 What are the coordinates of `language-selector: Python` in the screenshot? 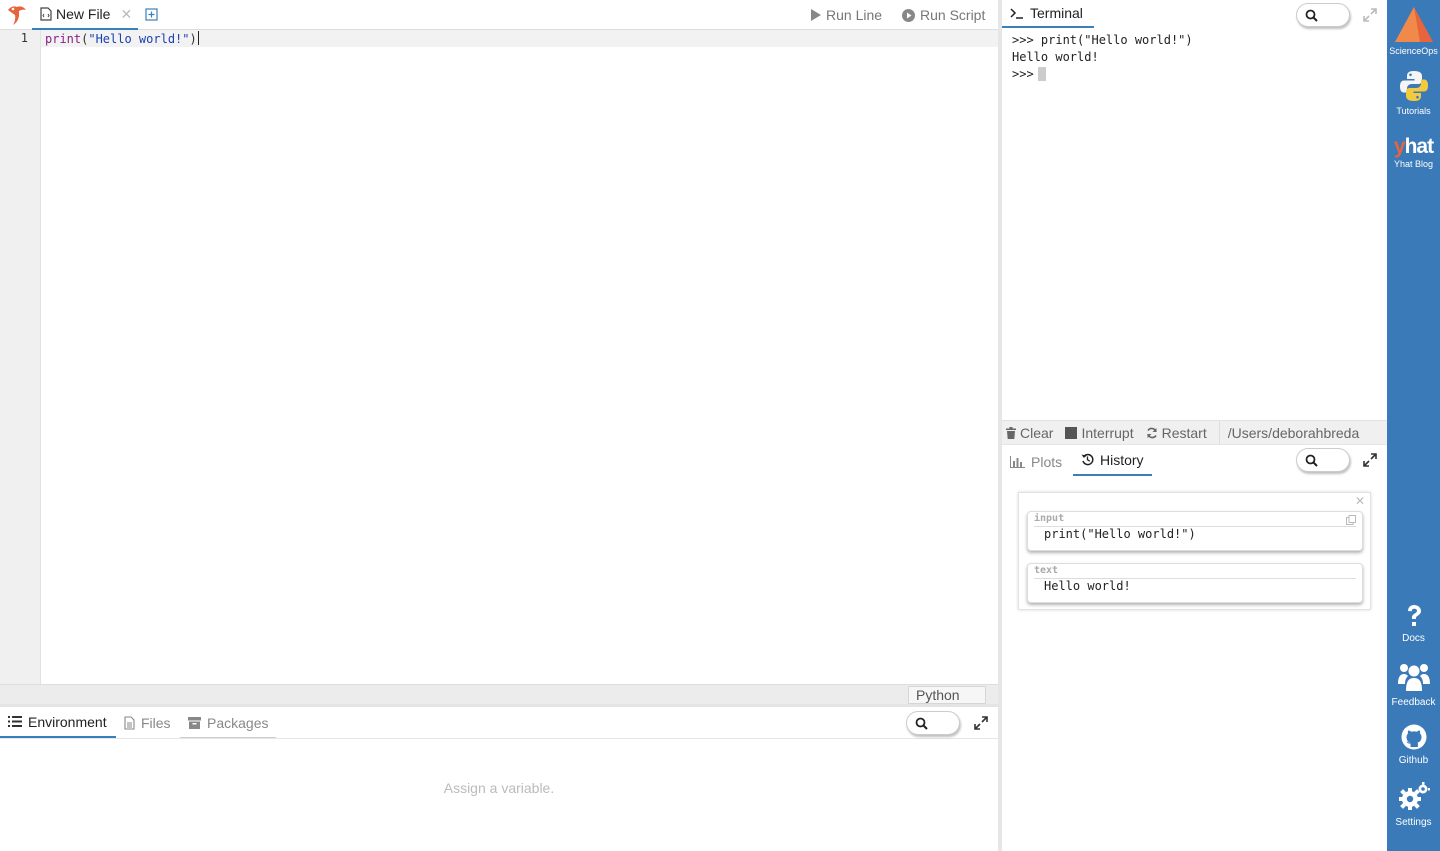 It's located at (947, 695).